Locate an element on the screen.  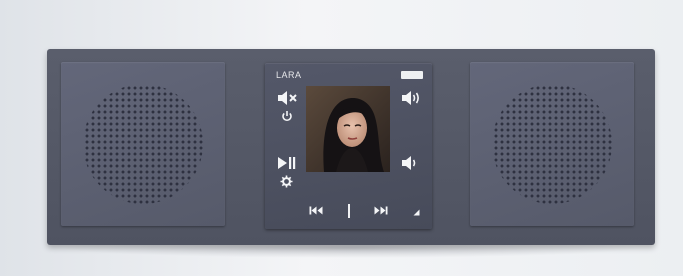
left-speaker-grille is located at coordinates (143, 144).